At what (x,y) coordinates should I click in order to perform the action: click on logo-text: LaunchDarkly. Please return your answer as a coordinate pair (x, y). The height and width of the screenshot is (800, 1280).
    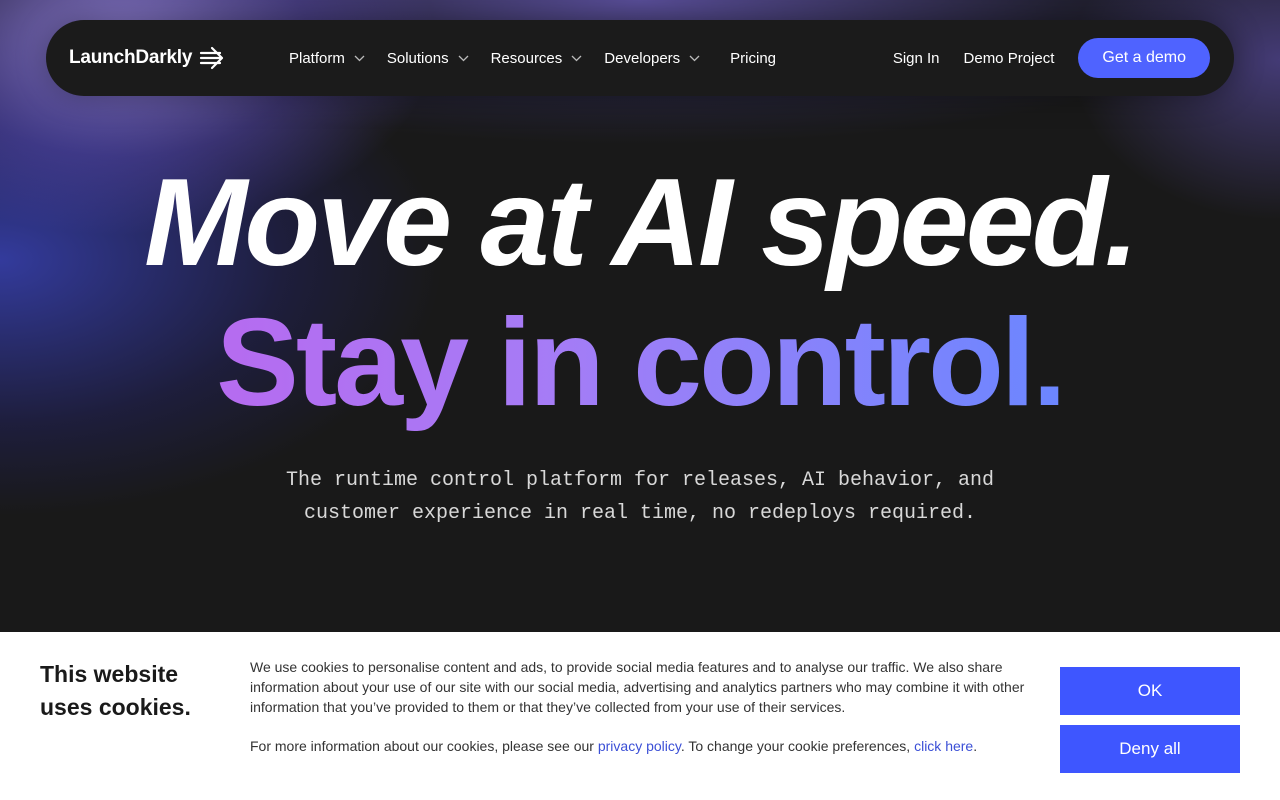
    Looking at the image, I should click on (131, 57).